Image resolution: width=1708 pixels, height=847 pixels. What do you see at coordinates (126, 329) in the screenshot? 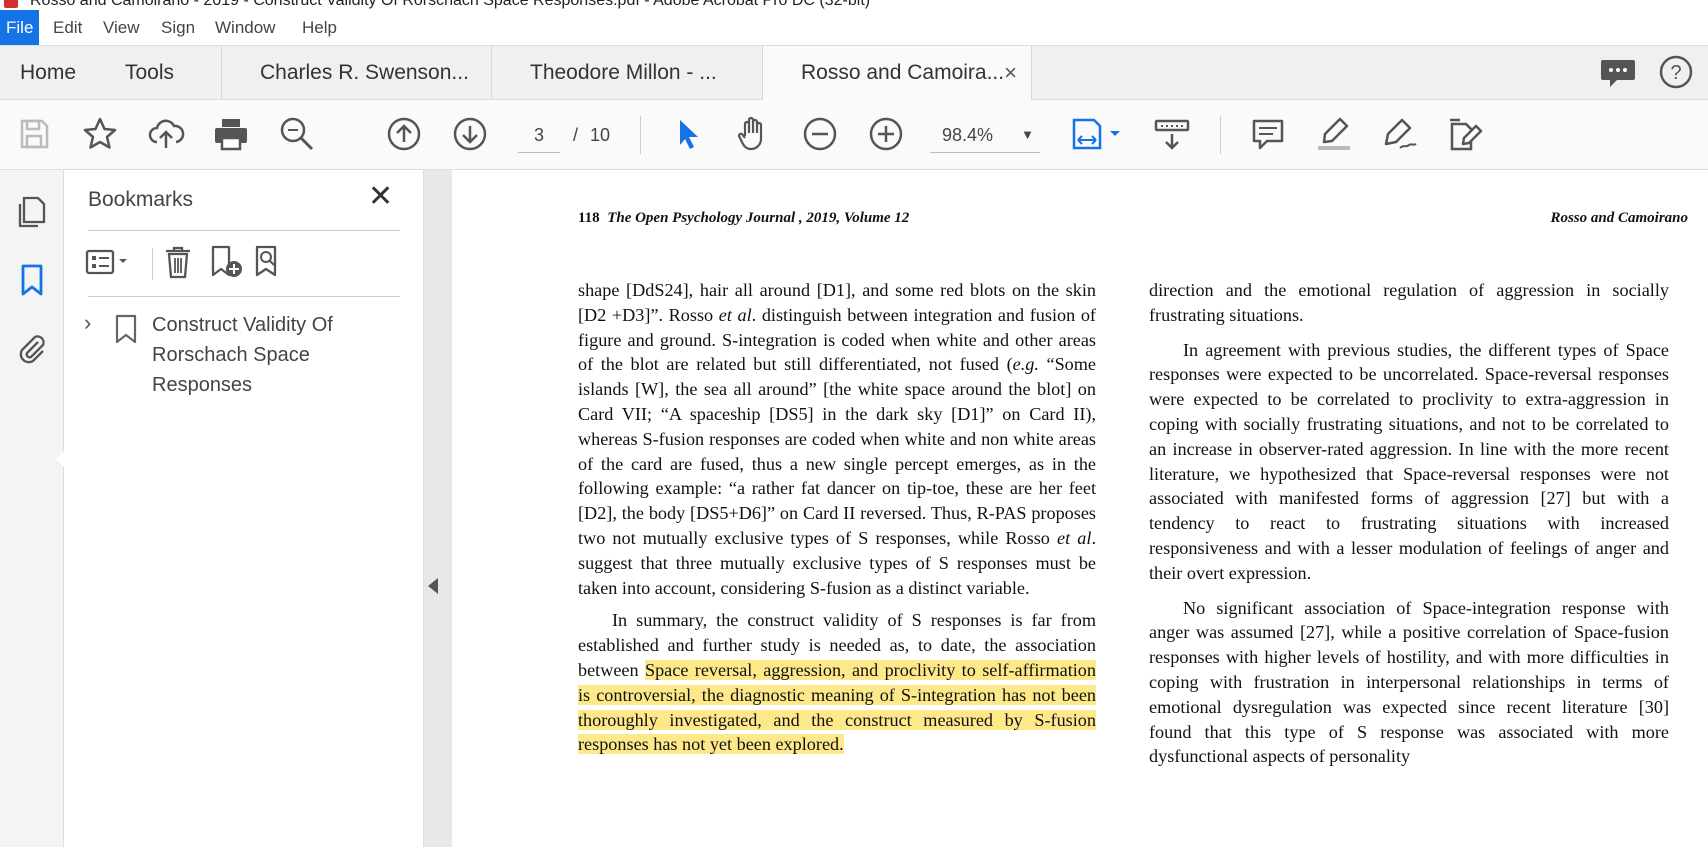
I see `bookmark-icon` at bounding box center [126, 329].